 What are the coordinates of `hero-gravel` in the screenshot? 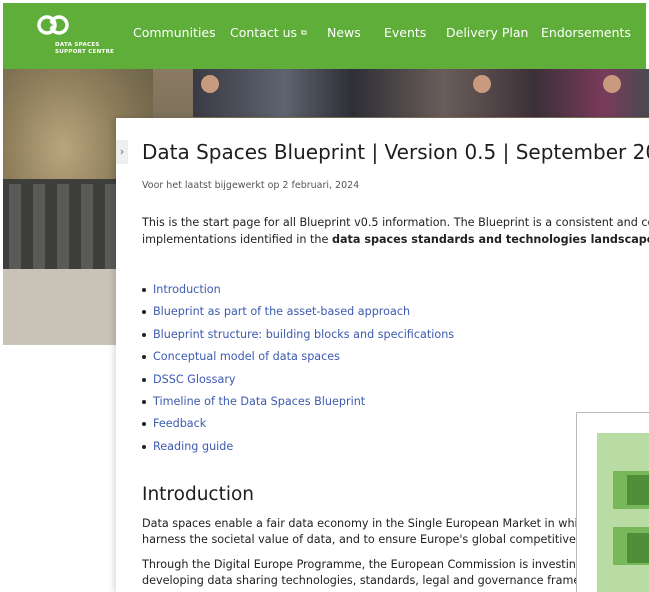 It's located at (63, 307).